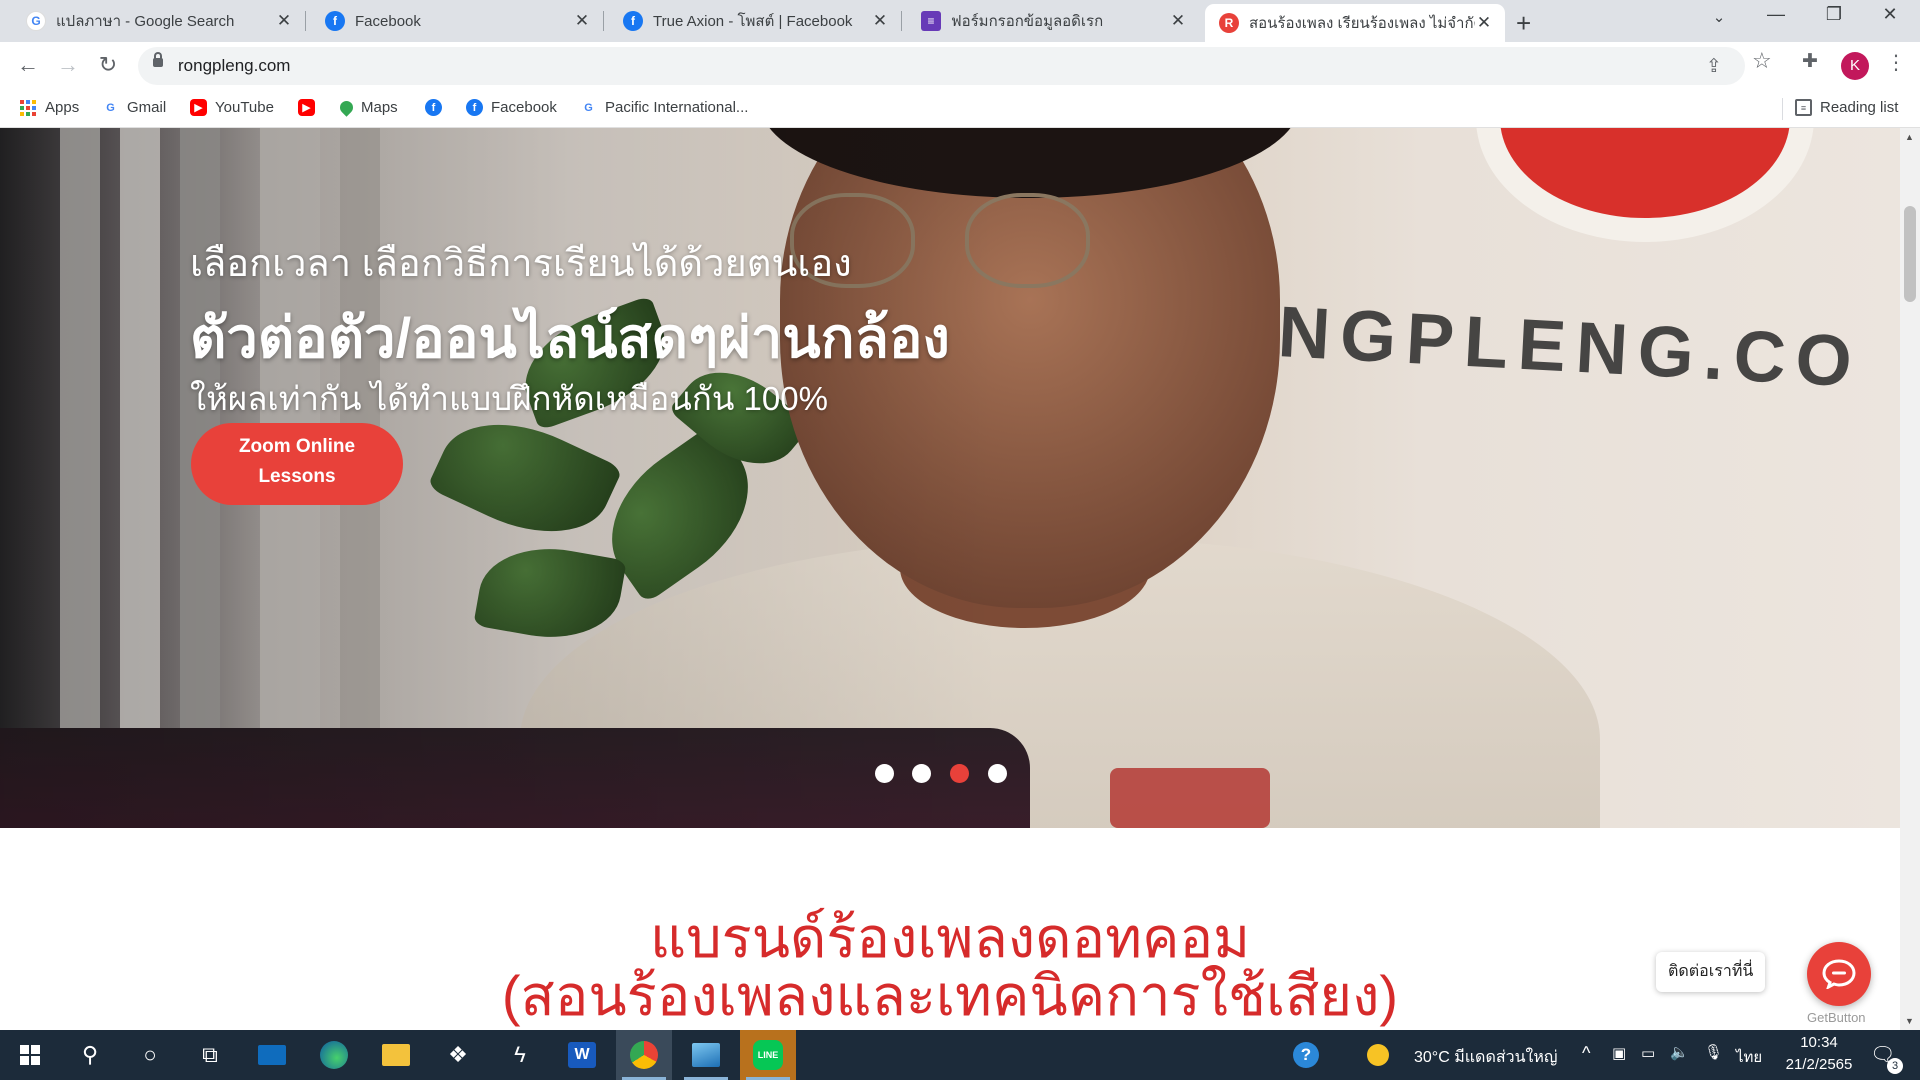 This screenshot has width=1920, height=1080. Describe the element at coordinates (1909, 137) in the screenshot. I see `scroll-up-icon: ▲` at that location.